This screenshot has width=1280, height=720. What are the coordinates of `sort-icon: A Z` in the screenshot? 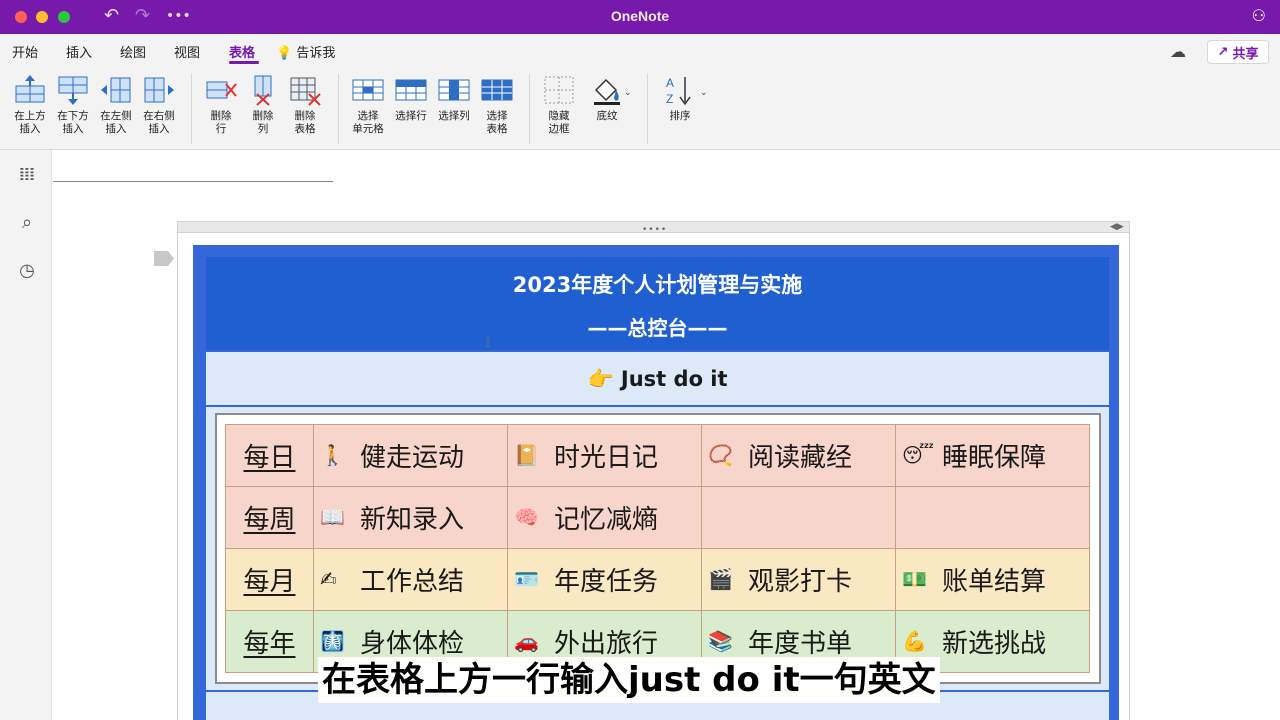 It's located at (678, 91).